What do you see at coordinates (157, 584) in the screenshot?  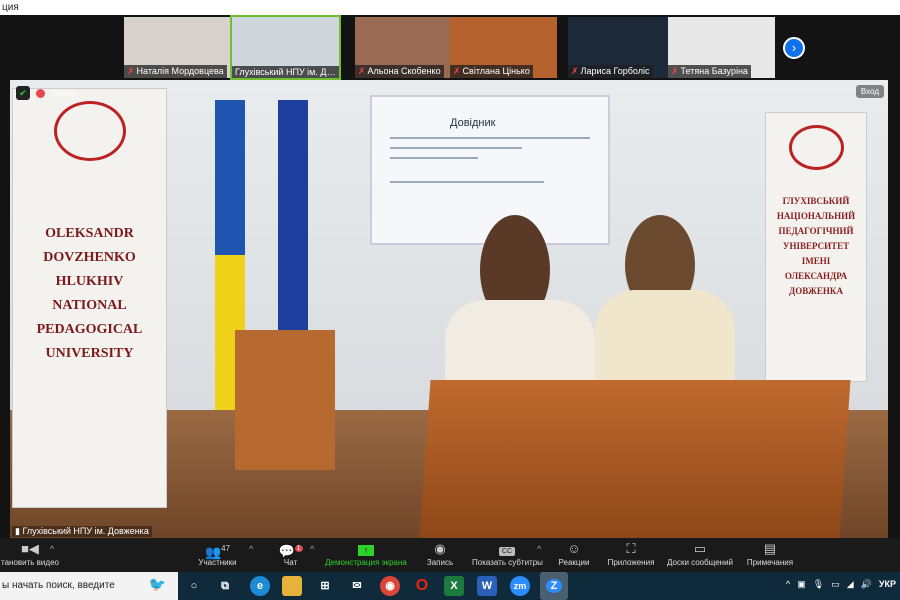 I see `crane-icon: 🐦` at bounding box center [157, 584].